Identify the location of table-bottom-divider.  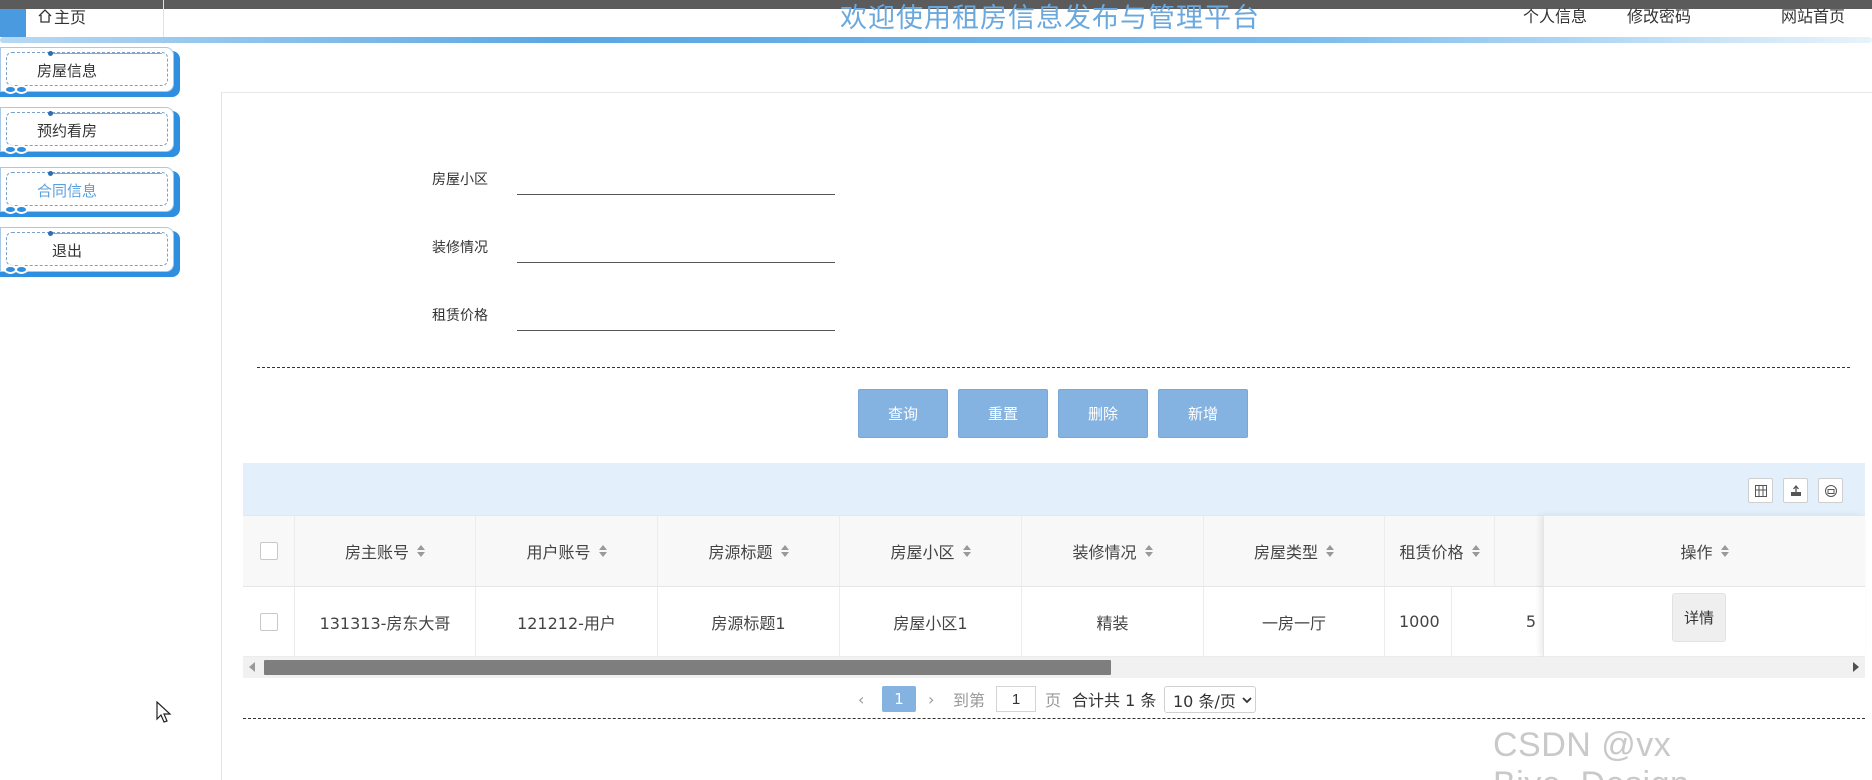
(1054, 718).